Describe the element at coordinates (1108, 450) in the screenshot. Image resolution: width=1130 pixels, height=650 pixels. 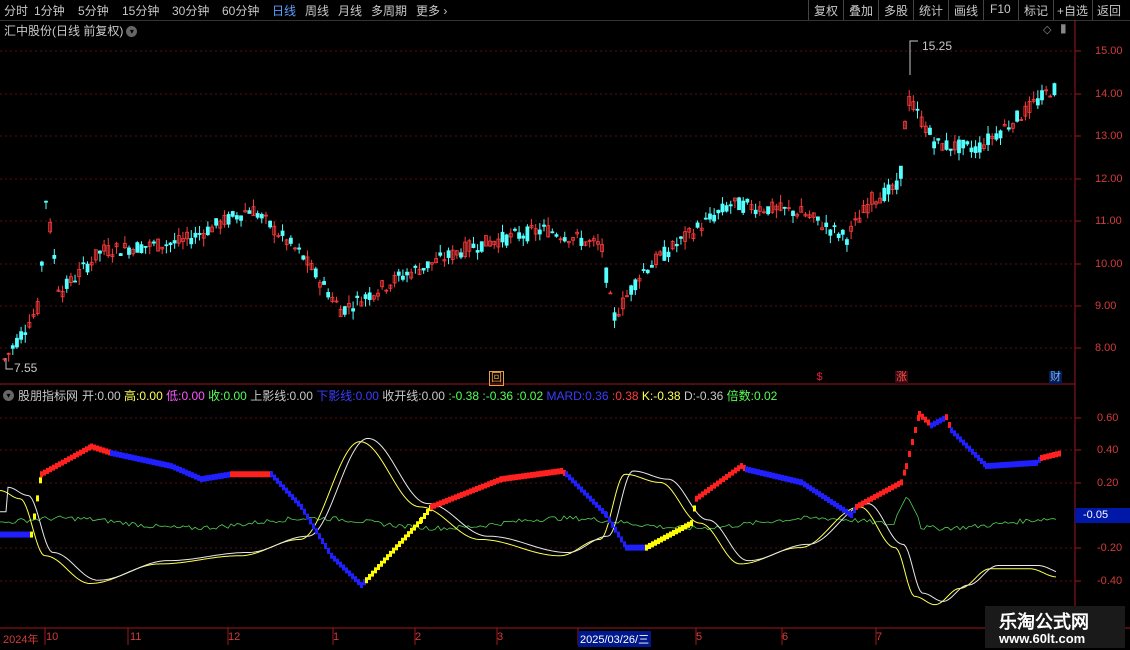
I see `indicator-axis-label: 0.40` at that location.